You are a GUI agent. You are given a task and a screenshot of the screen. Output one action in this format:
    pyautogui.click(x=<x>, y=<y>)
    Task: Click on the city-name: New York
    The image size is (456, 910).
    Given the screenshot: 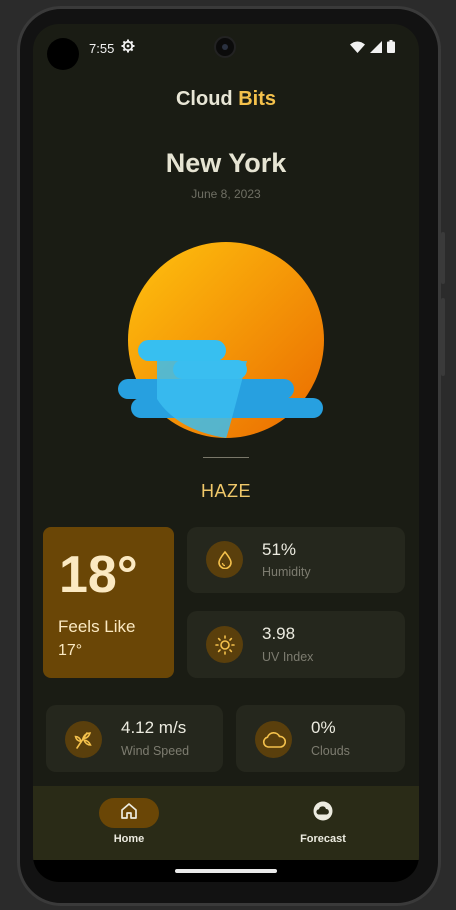 What is the action you would take?
    pyautogui.click(x=226, y=163)
    